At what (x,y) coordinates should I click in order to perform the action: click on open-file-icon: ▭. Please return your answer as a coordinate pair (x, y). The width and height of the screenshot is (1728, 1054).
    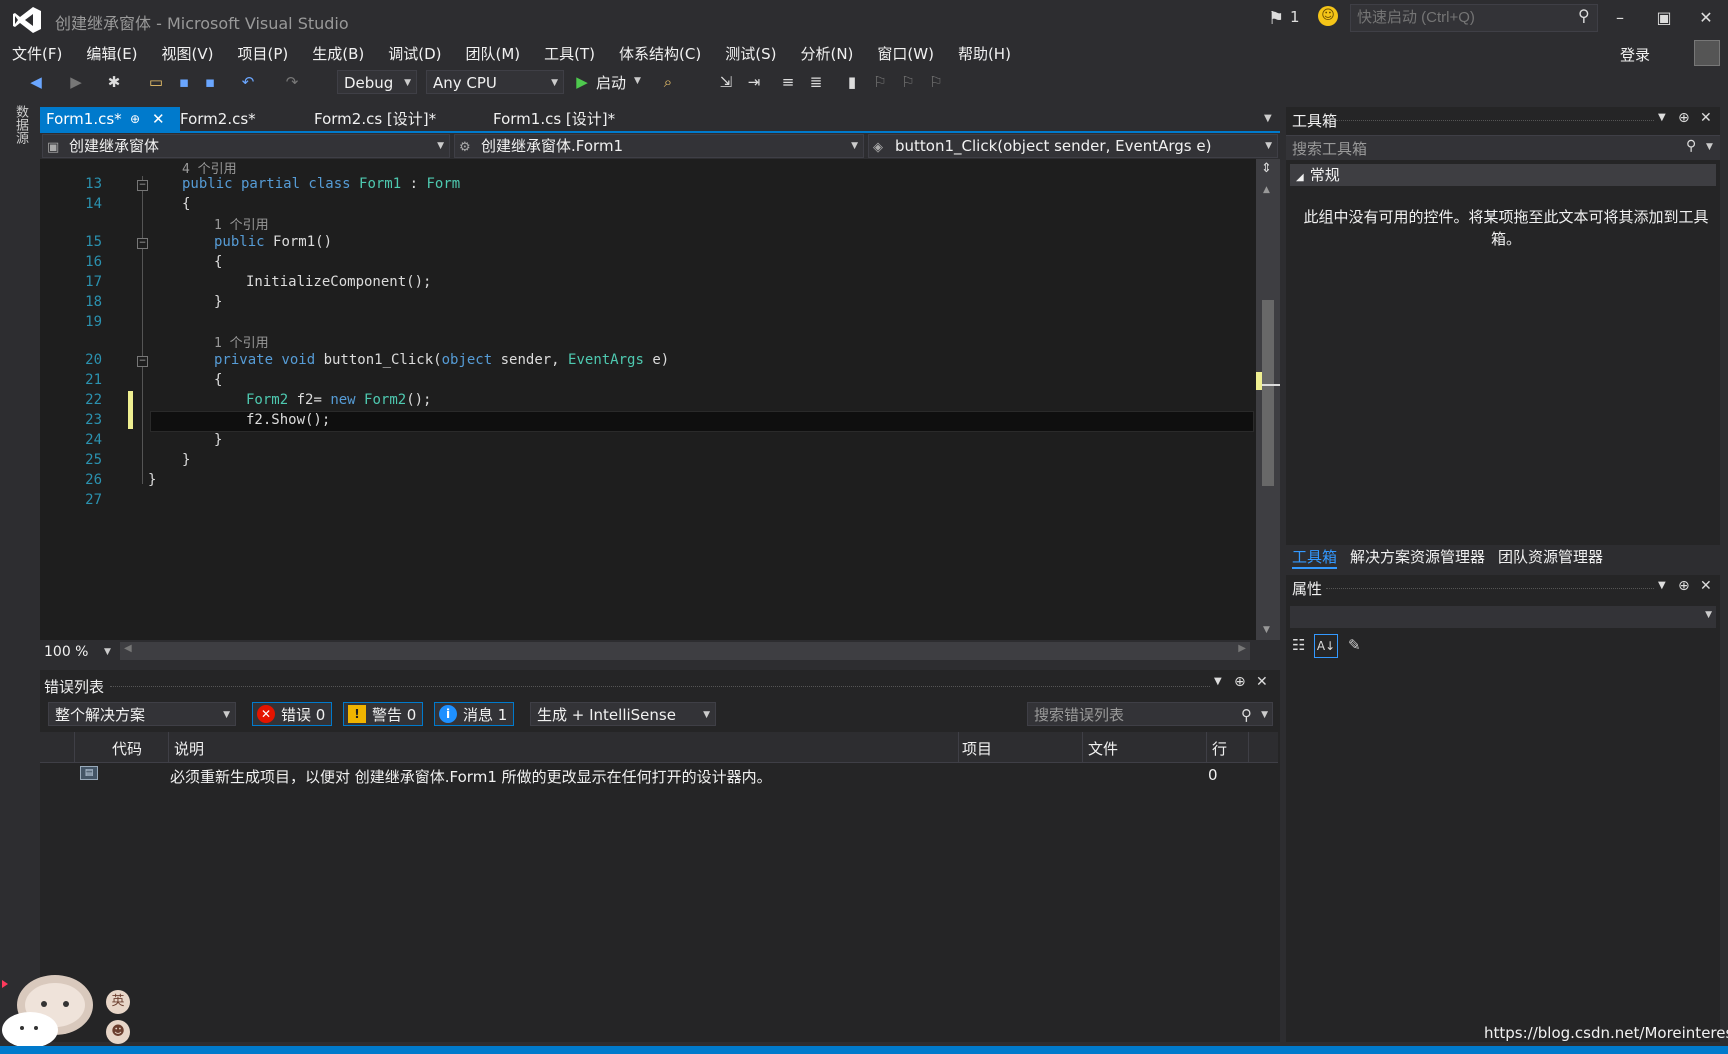
    Looking at the image, I should click on (156, 82).